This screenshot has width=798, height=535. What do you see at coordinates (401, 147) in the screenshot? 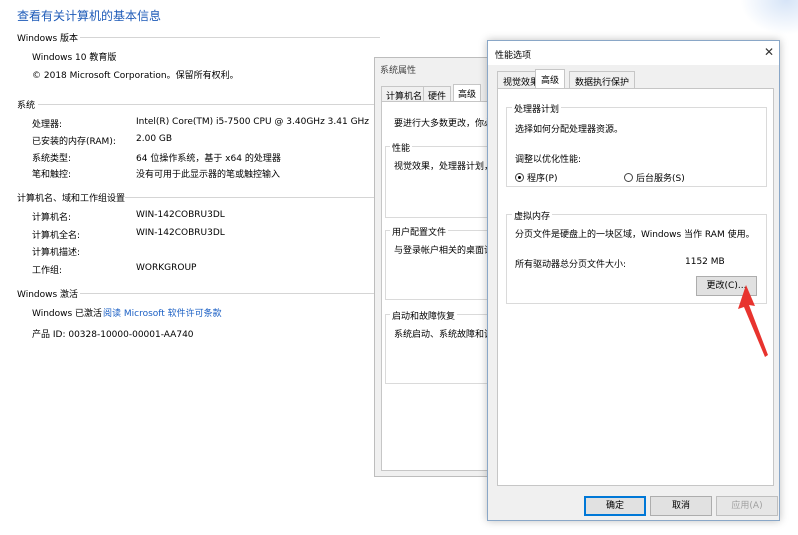
I see `group-title: 性能` at bounding box center [401, 147].